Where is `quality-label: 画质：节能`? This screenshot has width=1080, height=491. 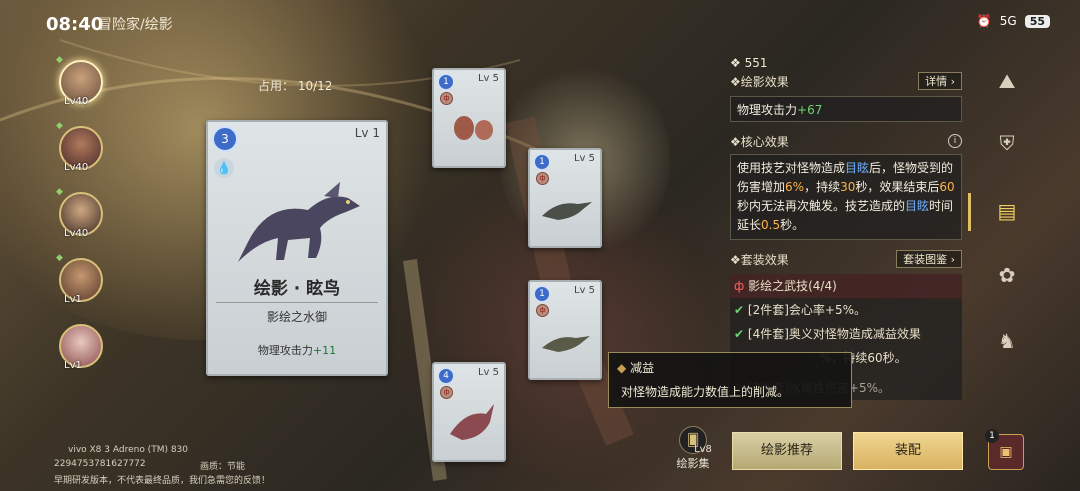
quality-label: 画质：节能 is located at coordinates (223, 467).